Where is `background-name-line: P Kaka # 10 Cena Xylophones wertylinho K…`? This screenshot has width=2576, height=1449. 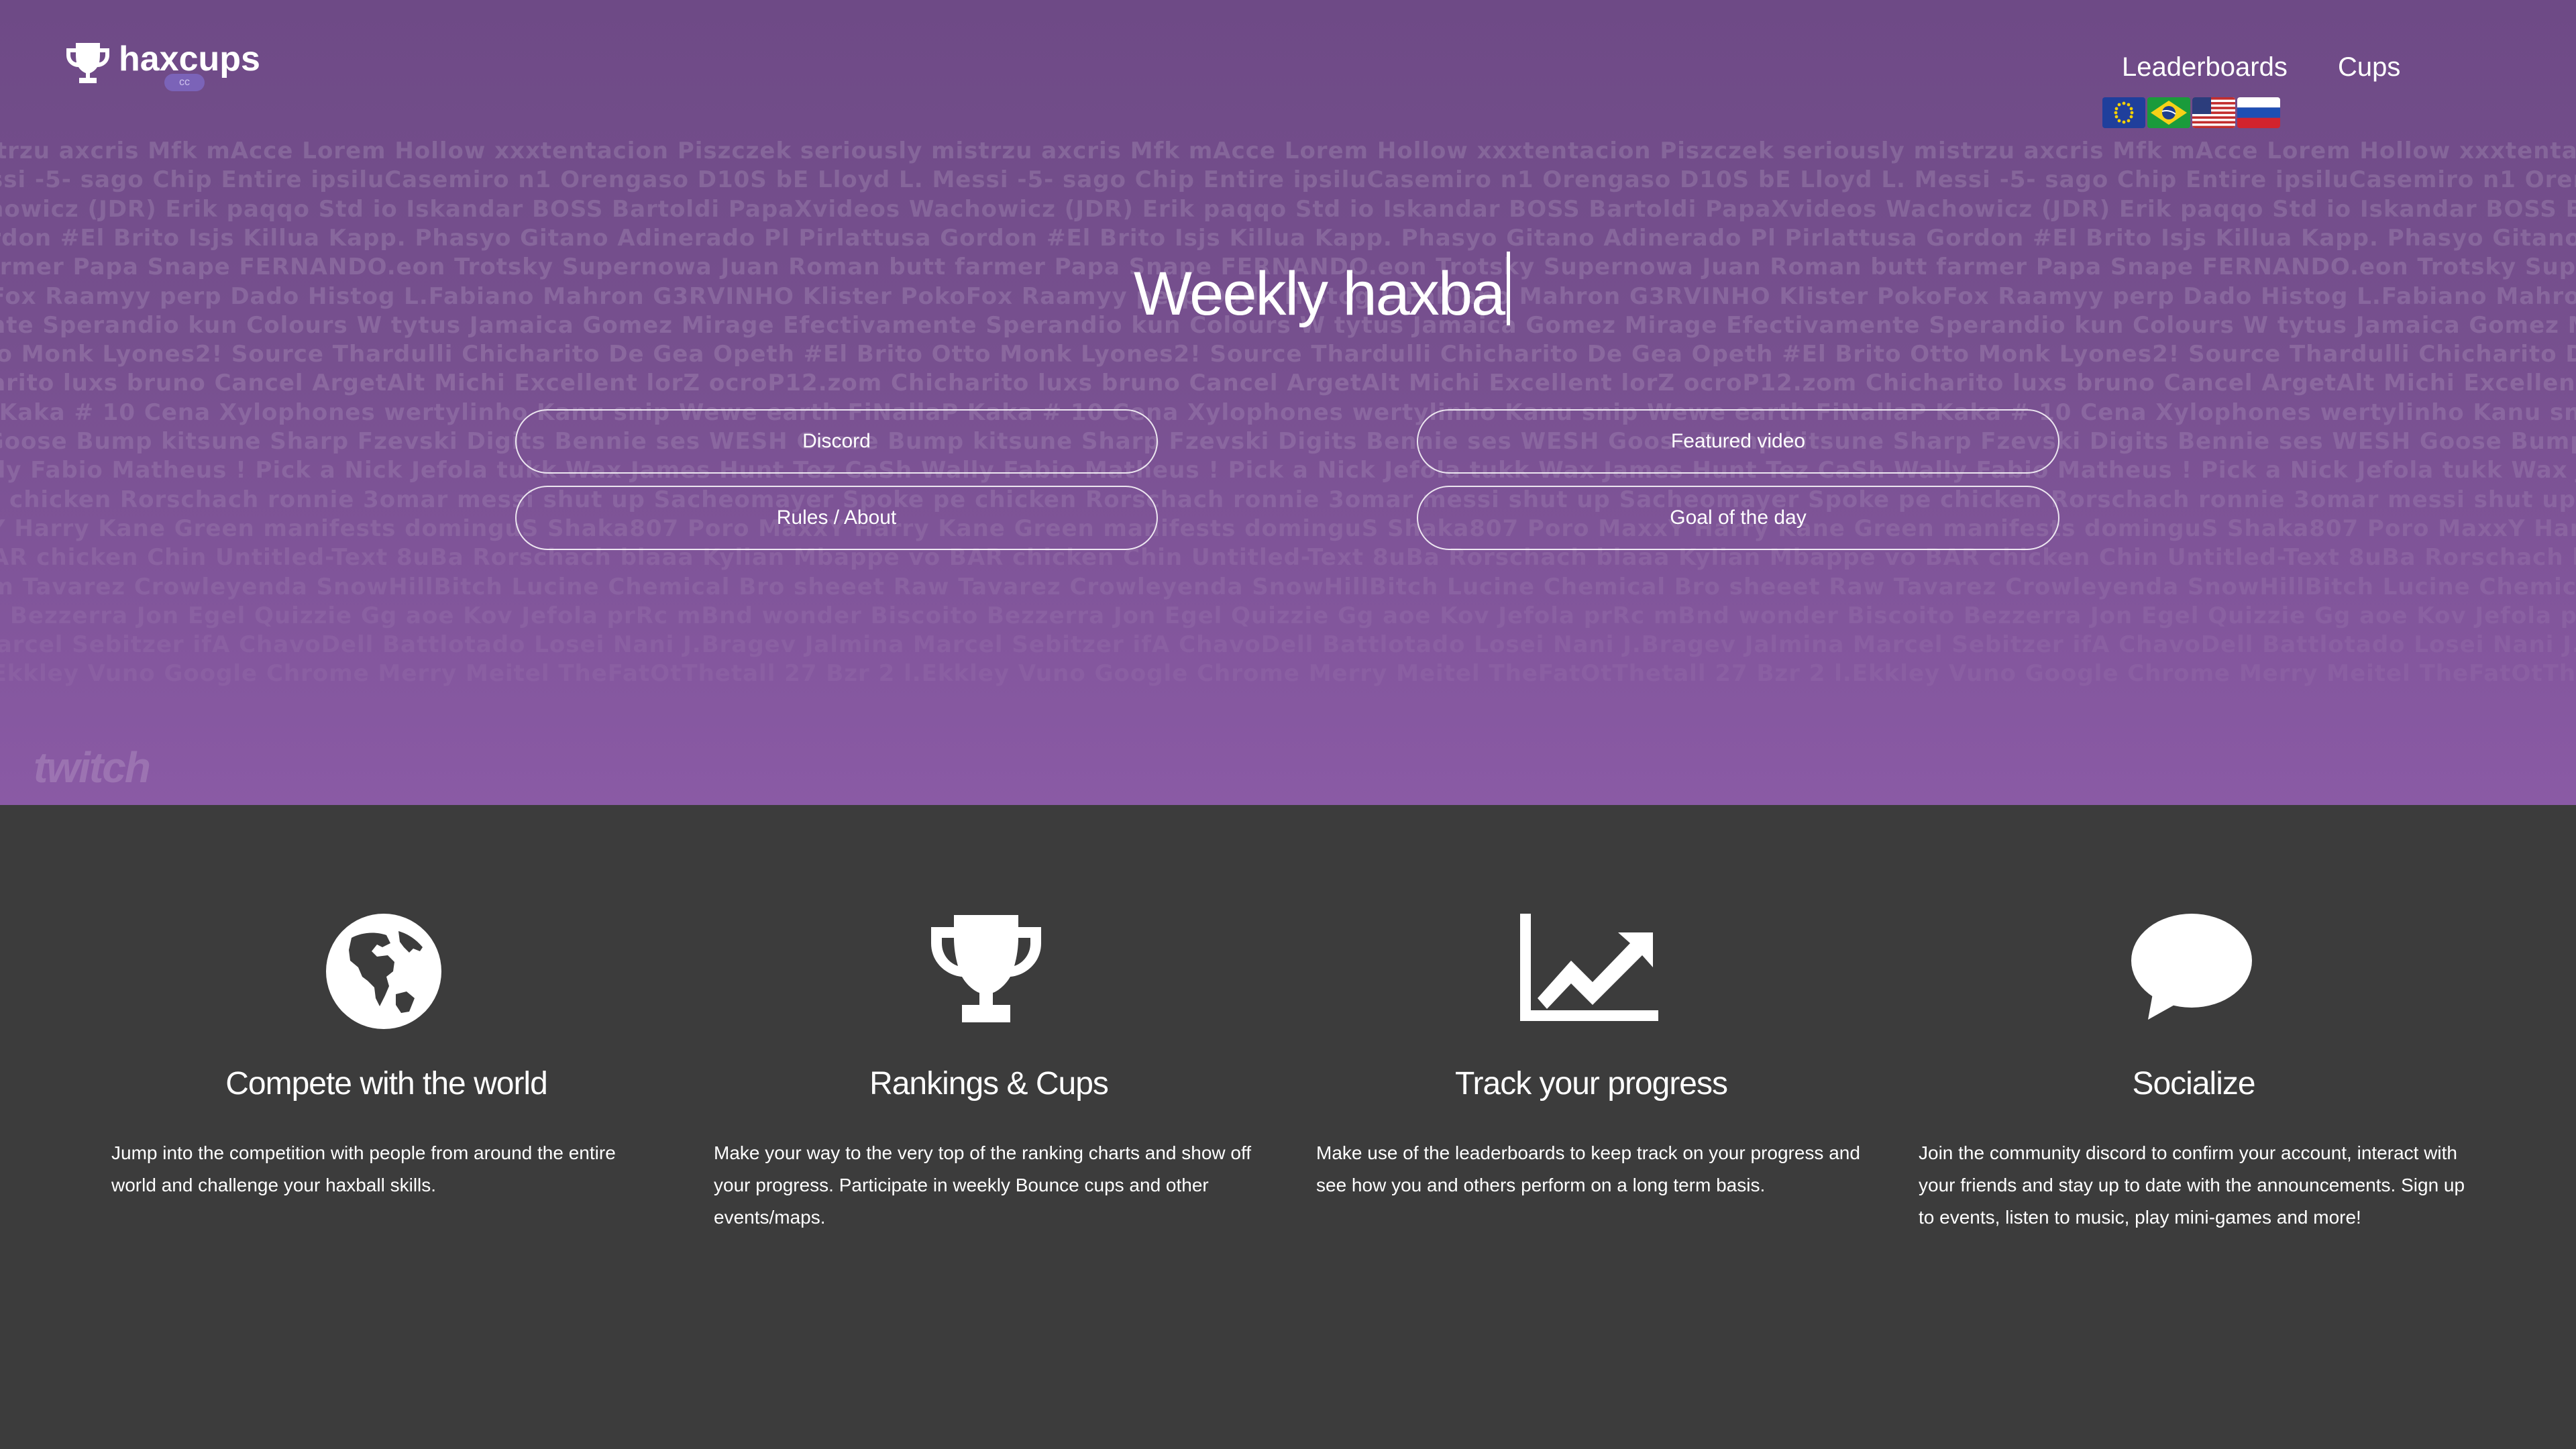
background-name-line: P Kaka # 10 Cena Xylophones wertylinho K… is located at coordinates (1288, 412).